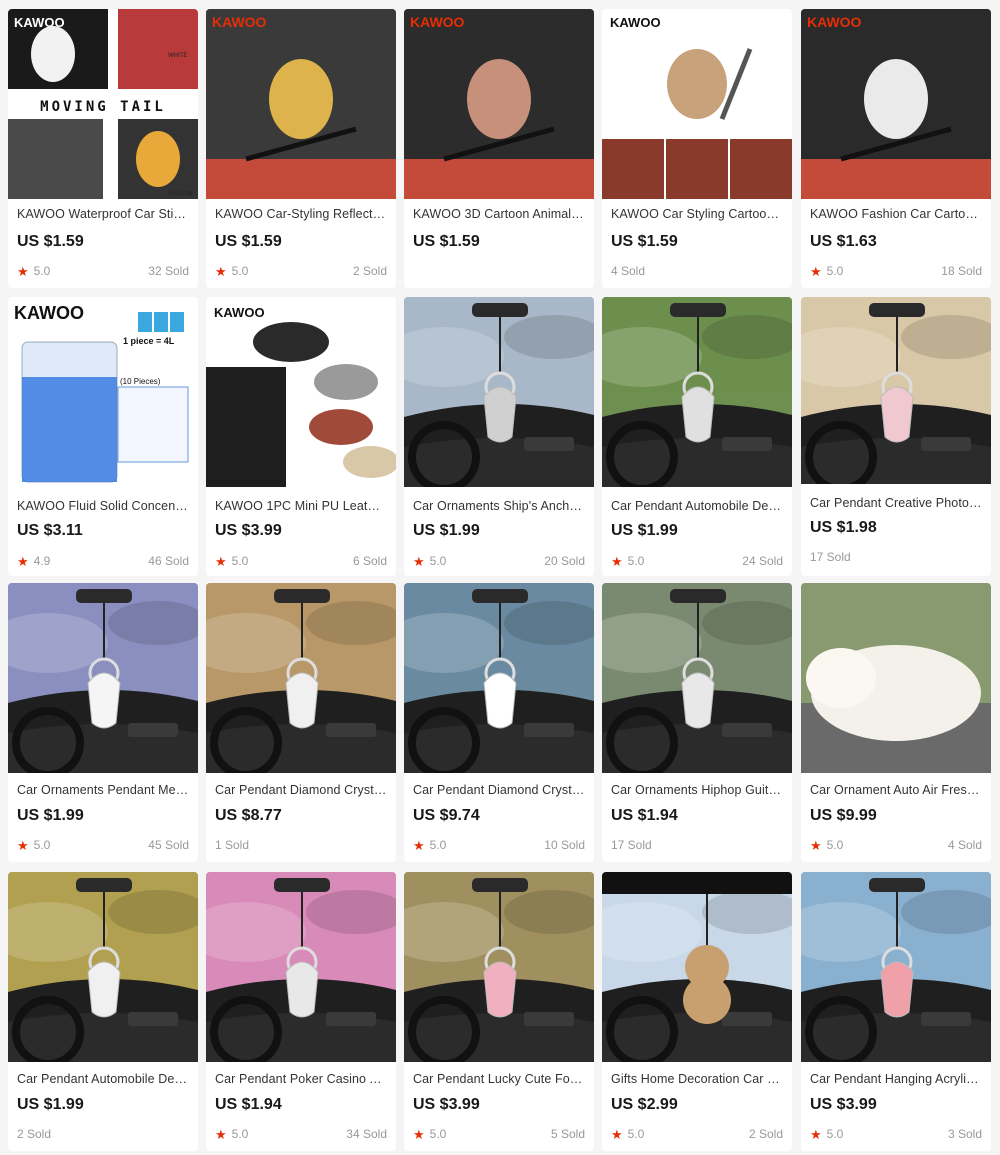  What do you see at coordinates (103, 790) in the screenshot?
I see `product-title: Car Ornaments Pendant Metal Dog` at bounding box center [103, 790].